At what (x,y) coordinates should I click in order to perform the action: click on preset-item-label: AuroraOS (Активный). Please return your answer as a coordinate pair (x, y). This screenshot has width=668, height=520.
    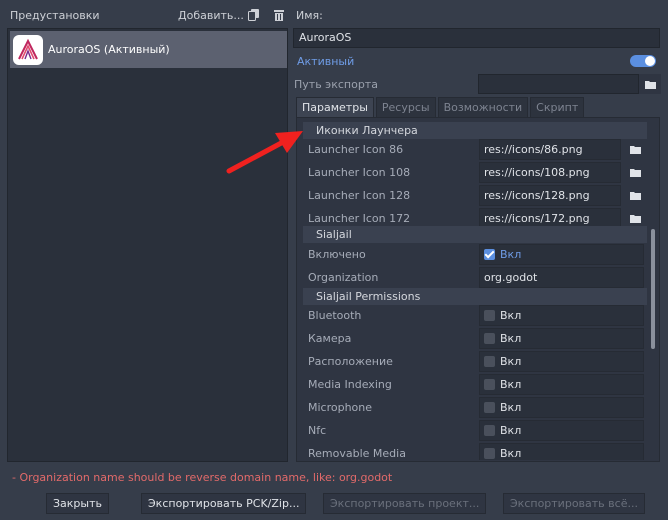
    Looking at the image, I should click on (109, 49).